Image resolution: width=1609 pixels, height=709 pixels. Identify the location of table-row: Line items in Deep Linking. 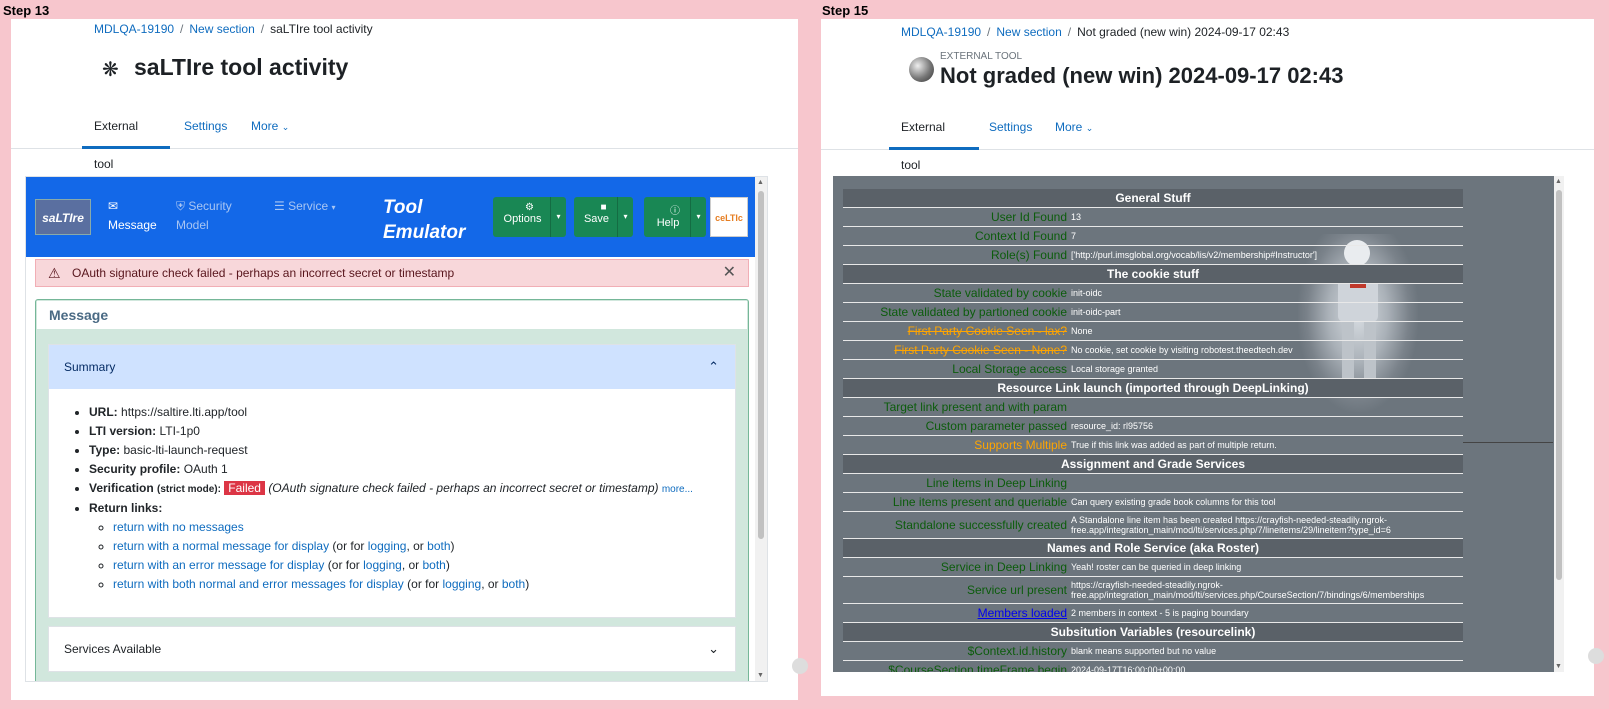
(1153, 483).